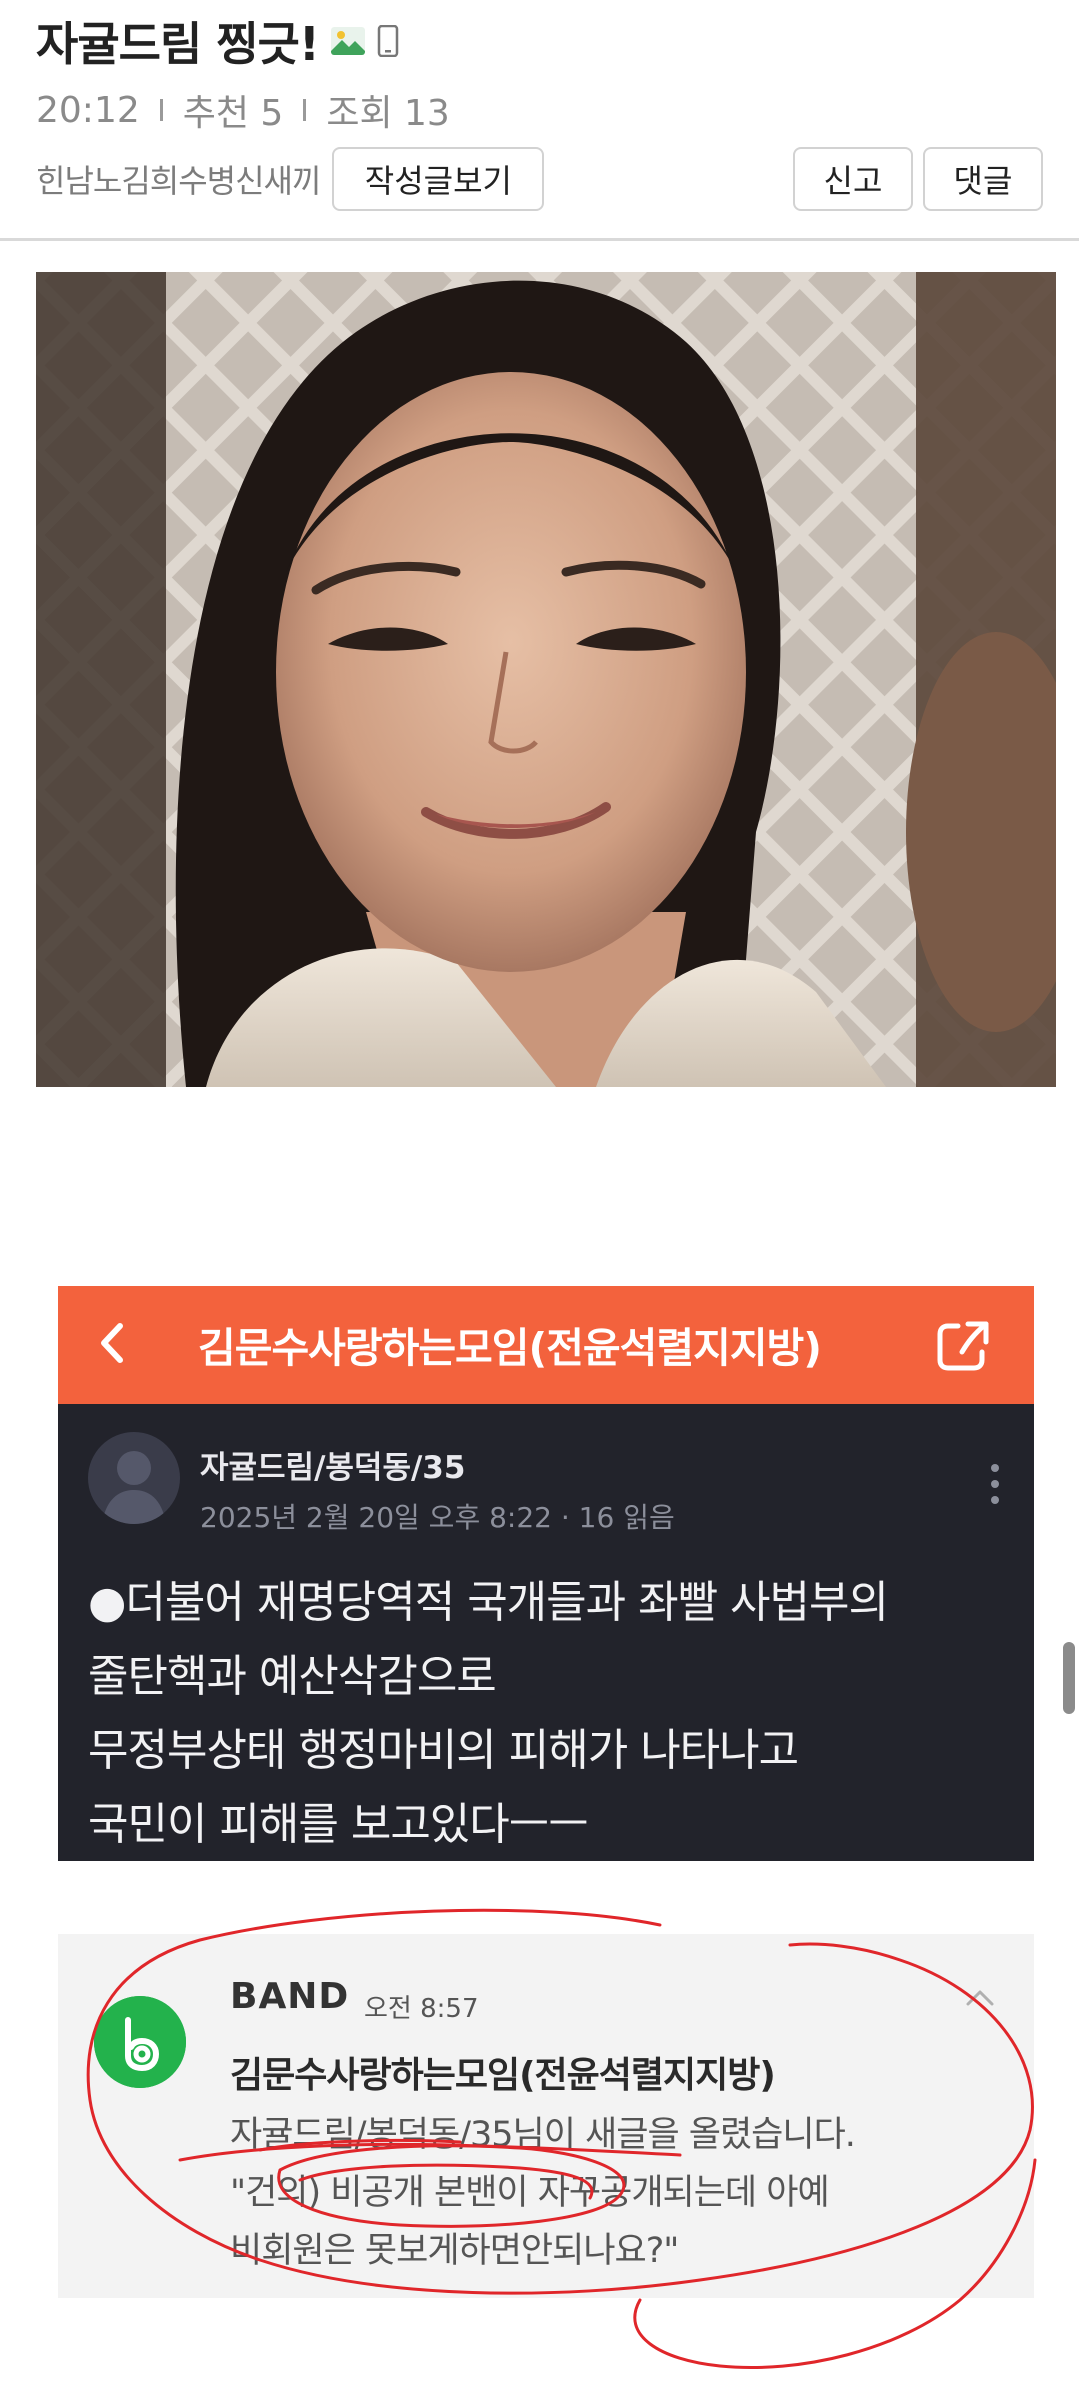 This screenshot has width=1079, height=2386. What do you see at coordinates (88, 110) in the screenshot?
I see `post-time: 20:12` at bounding box center [88, 110].